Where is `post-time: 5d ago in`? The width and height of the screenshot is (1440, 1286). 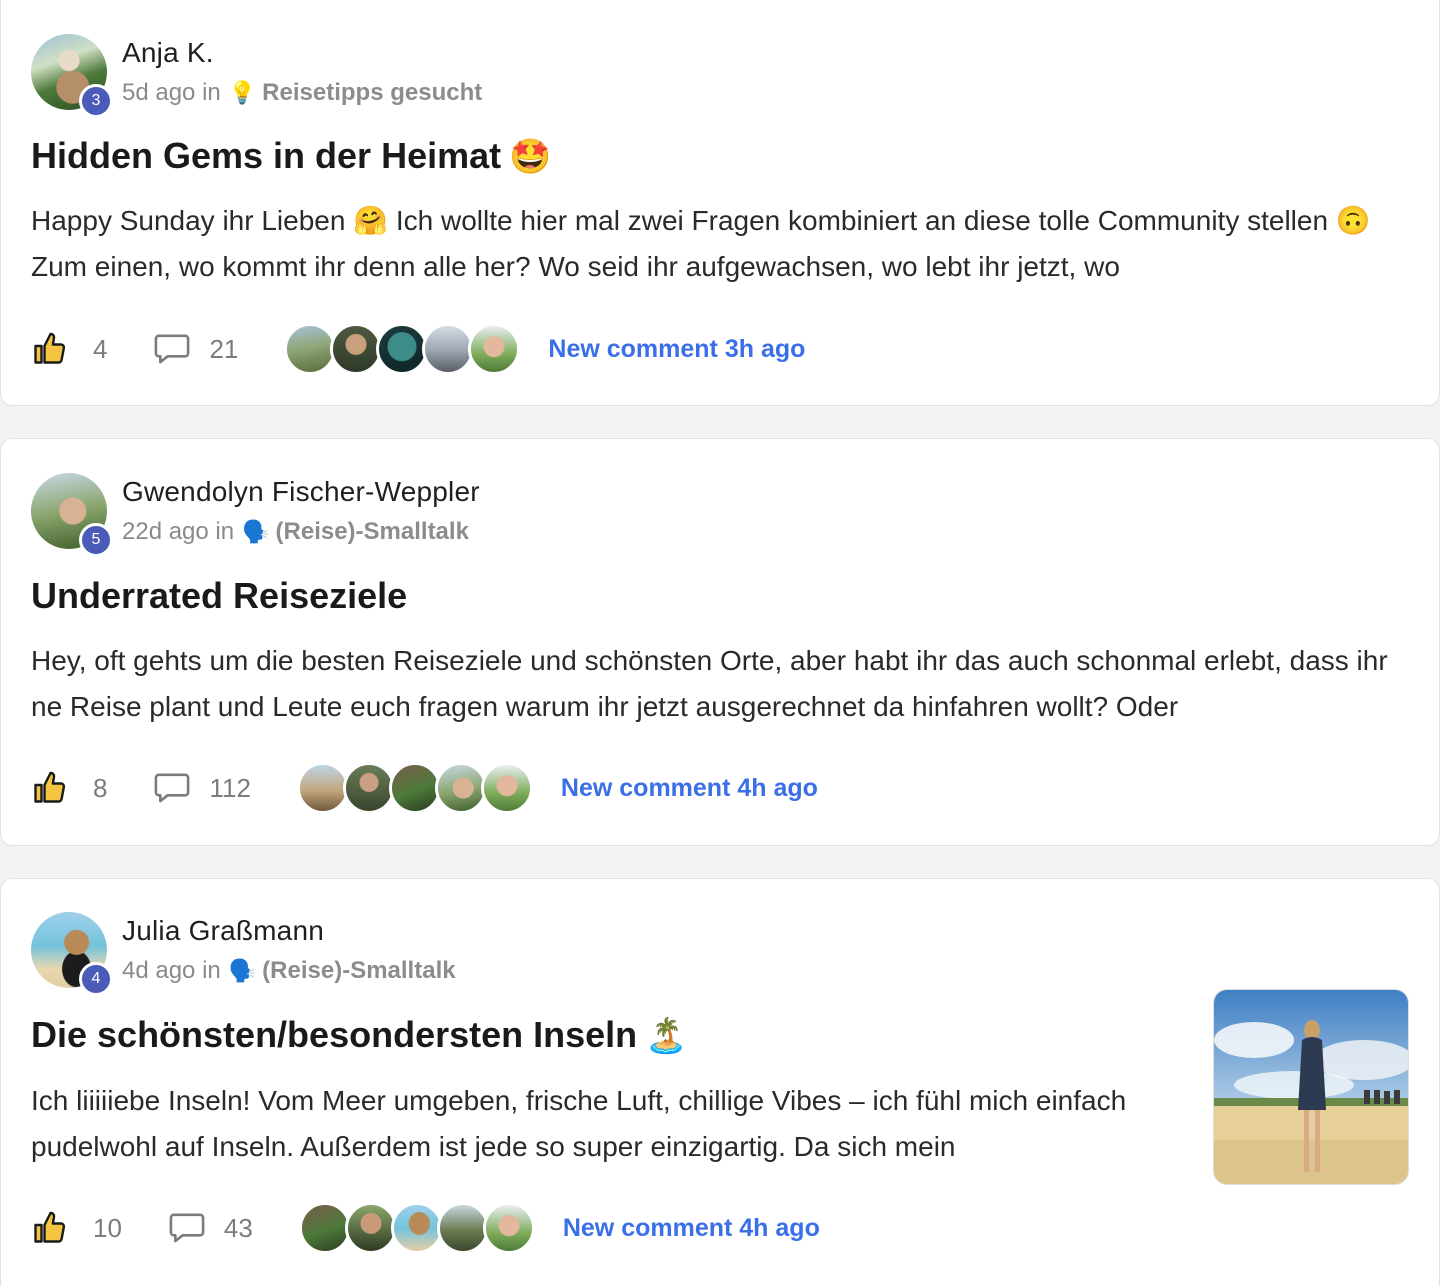
post-time: 5d ago in is located at coordinates (171, 92).